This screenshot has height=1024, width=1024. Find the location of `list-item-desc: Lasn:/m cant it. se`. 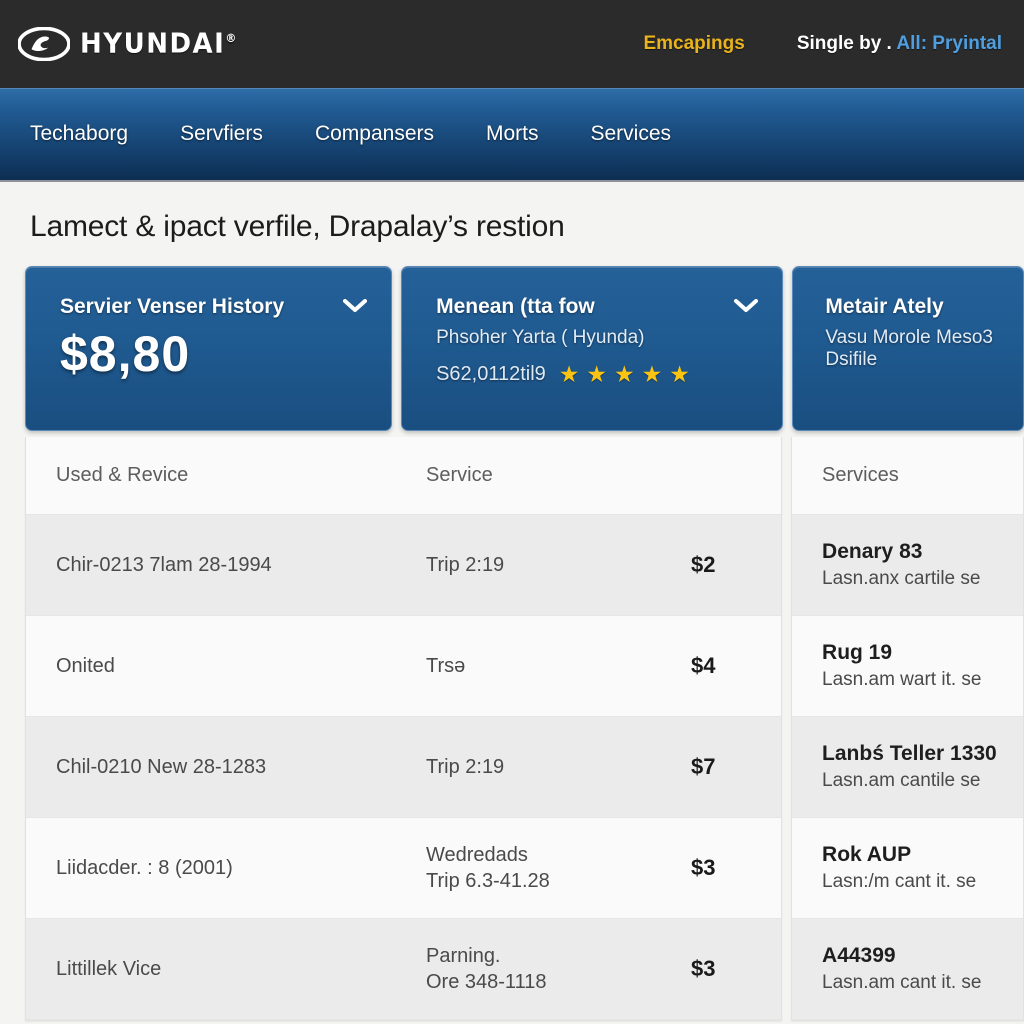

list-item-desc: Lasn:/m cant it. se is located at coordinates (899, 881).